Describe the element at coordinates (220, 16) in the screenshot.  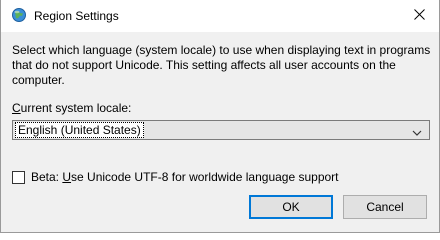
I see `title-bar: Region Settings` at that location.